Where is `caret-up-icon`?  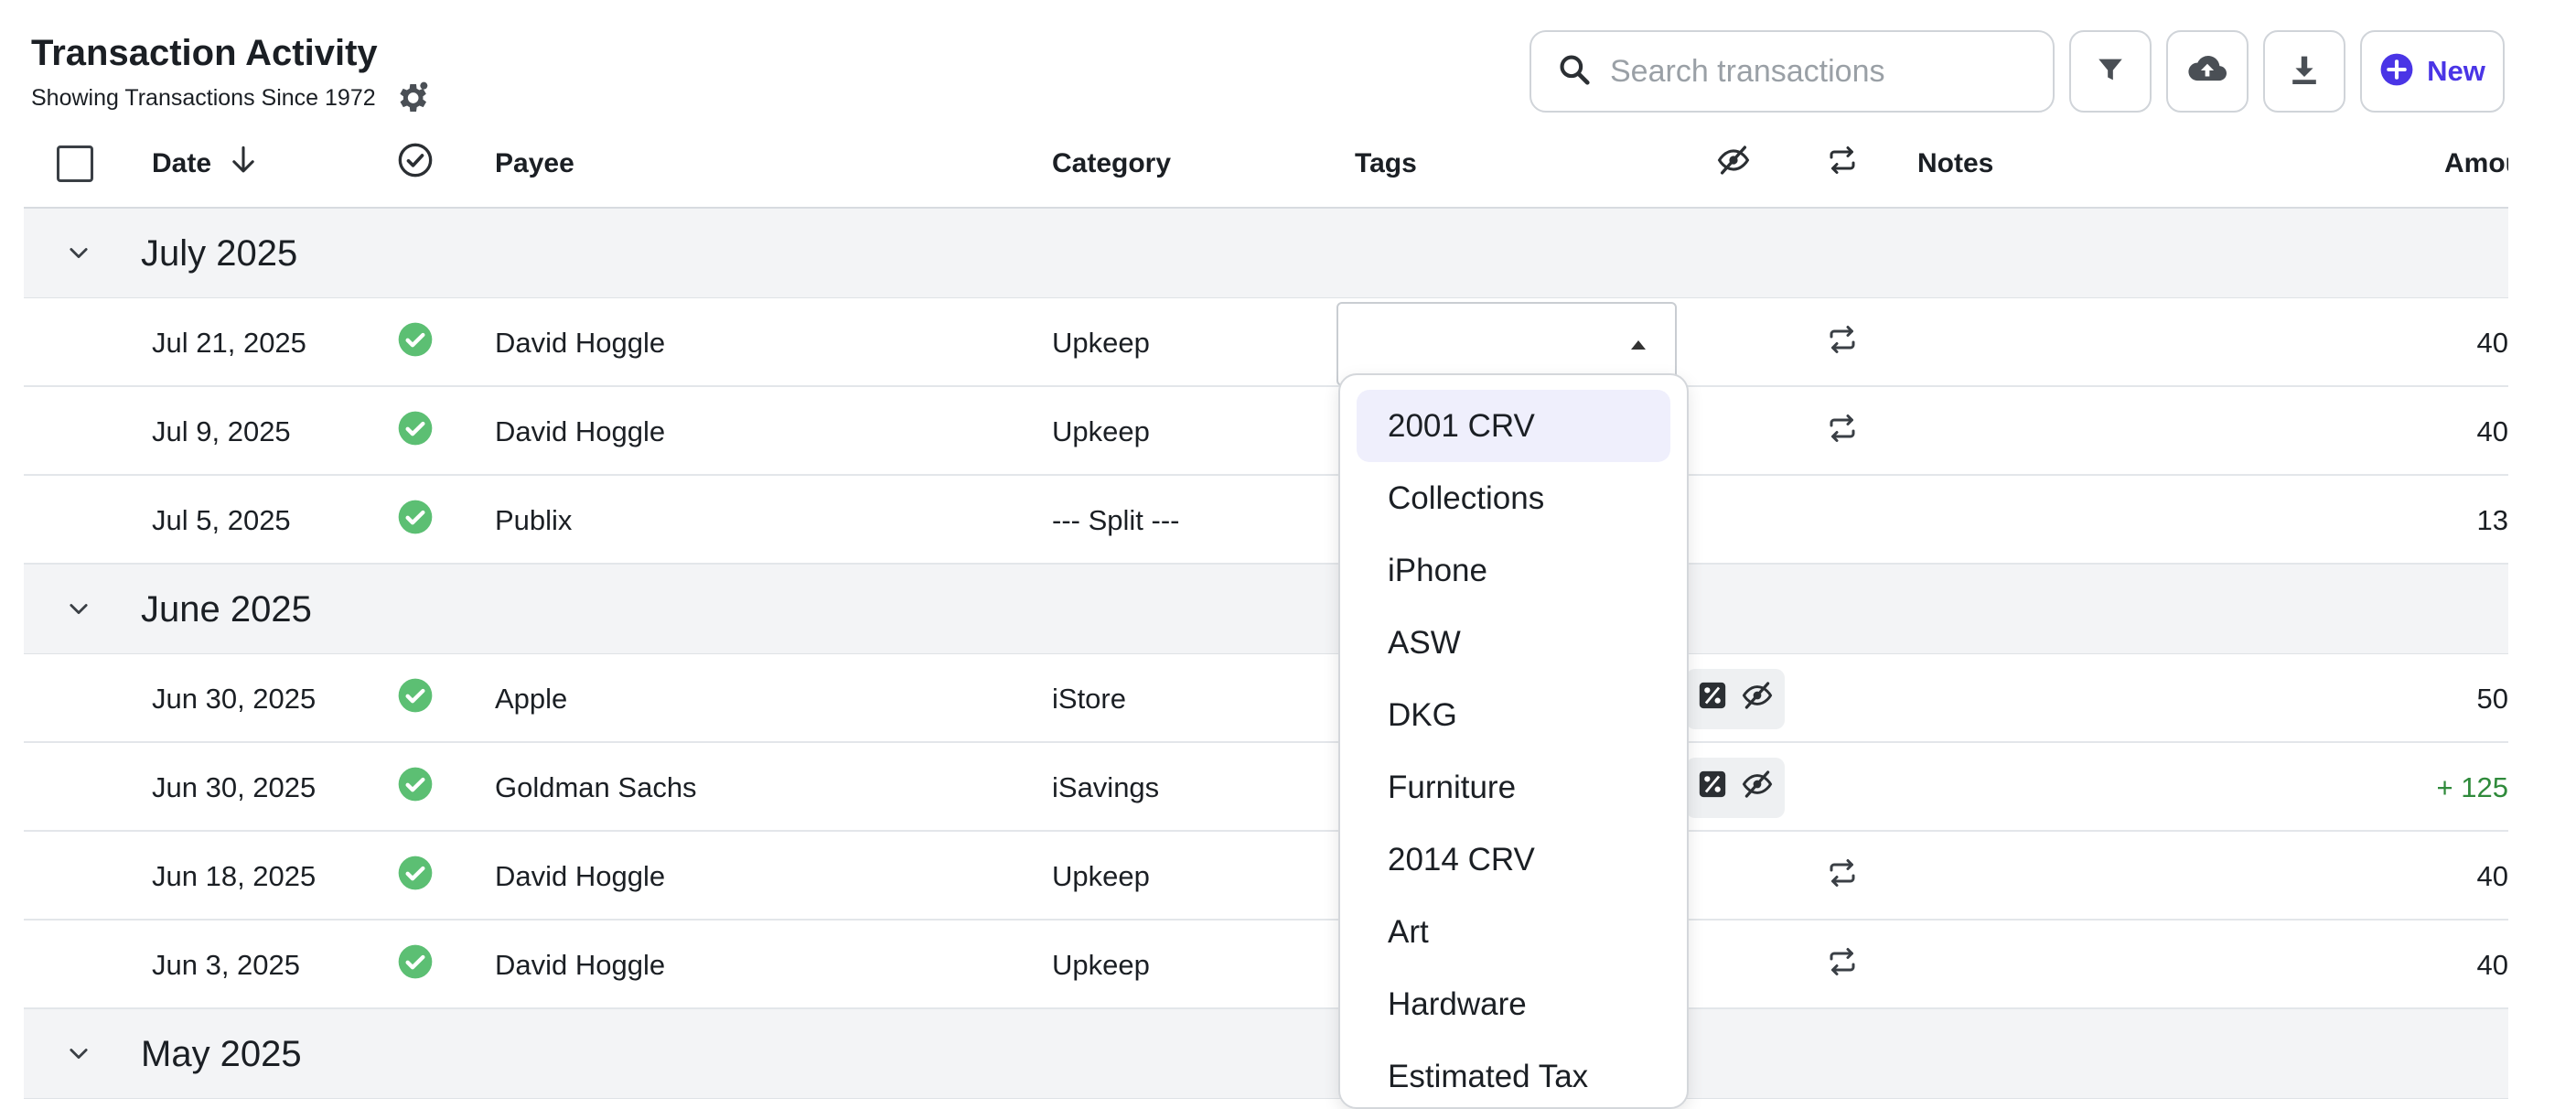 caret-up-icon is located at coordinates (1639, 345).